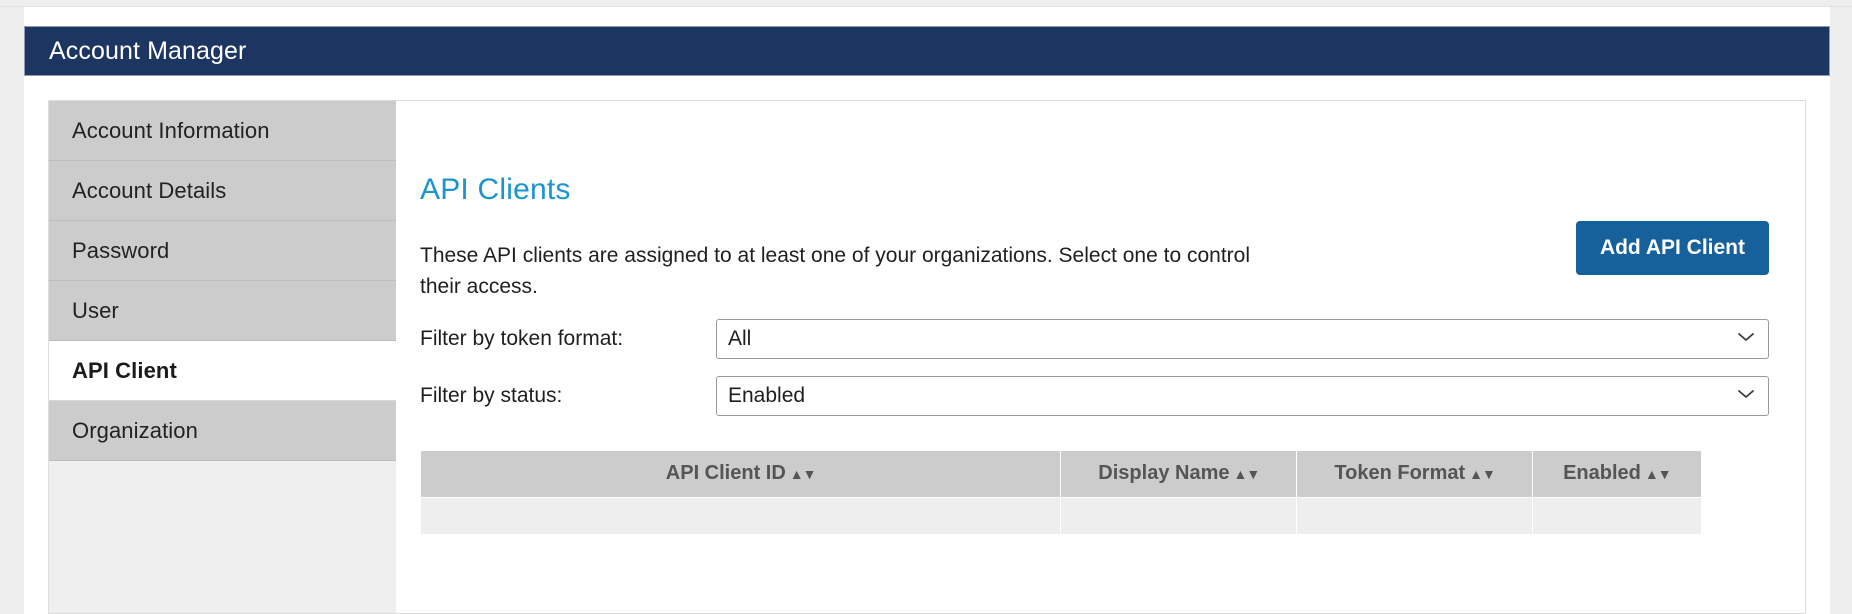 The height and width of the screenshot is (614, 1852). I want to click on filter-status-value: Enabled, so click(767, 395).